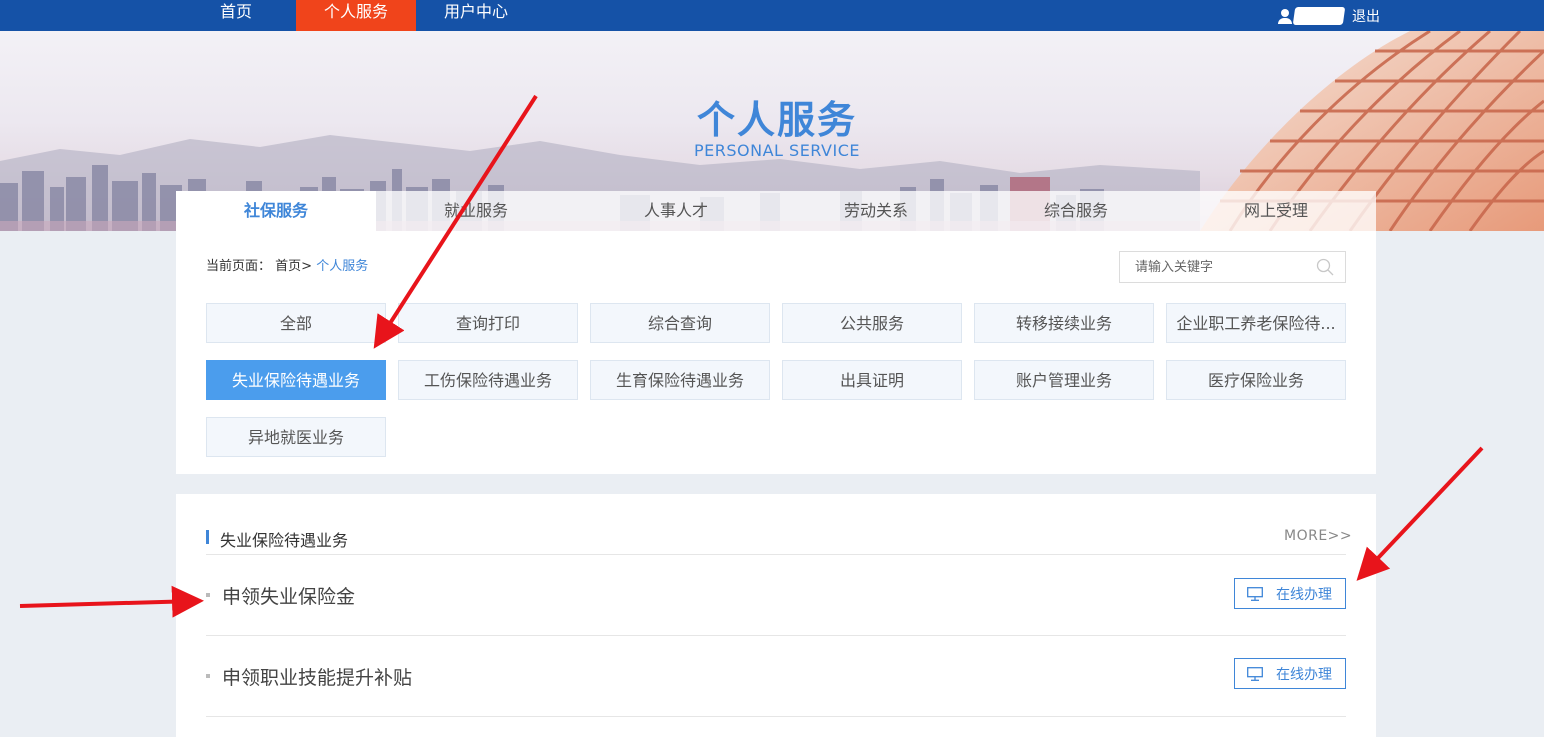 The height and width of the screenshot is (737, 1544). What do you see at coordinates (239, 266) in the screenshot?
I see `breadcrumb-prefix: 当前页面：` at bounding box center [239, 266].